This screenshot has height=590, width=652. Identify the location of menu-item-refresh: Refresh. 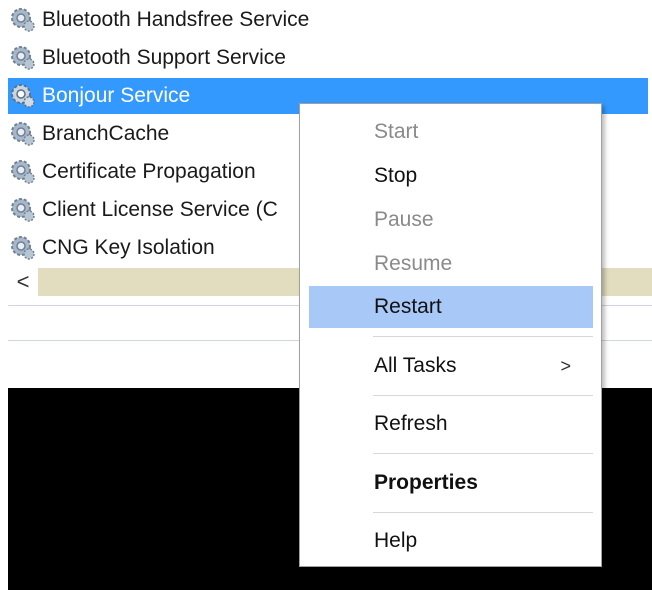
(451, 424).